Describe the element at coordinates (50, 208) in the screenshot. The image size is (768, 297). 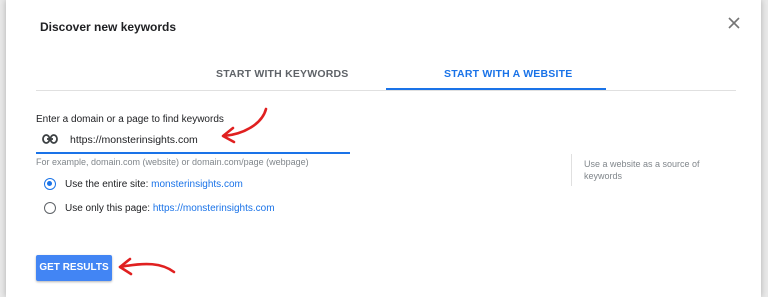
I see `radio-button-unchecked` at that location.